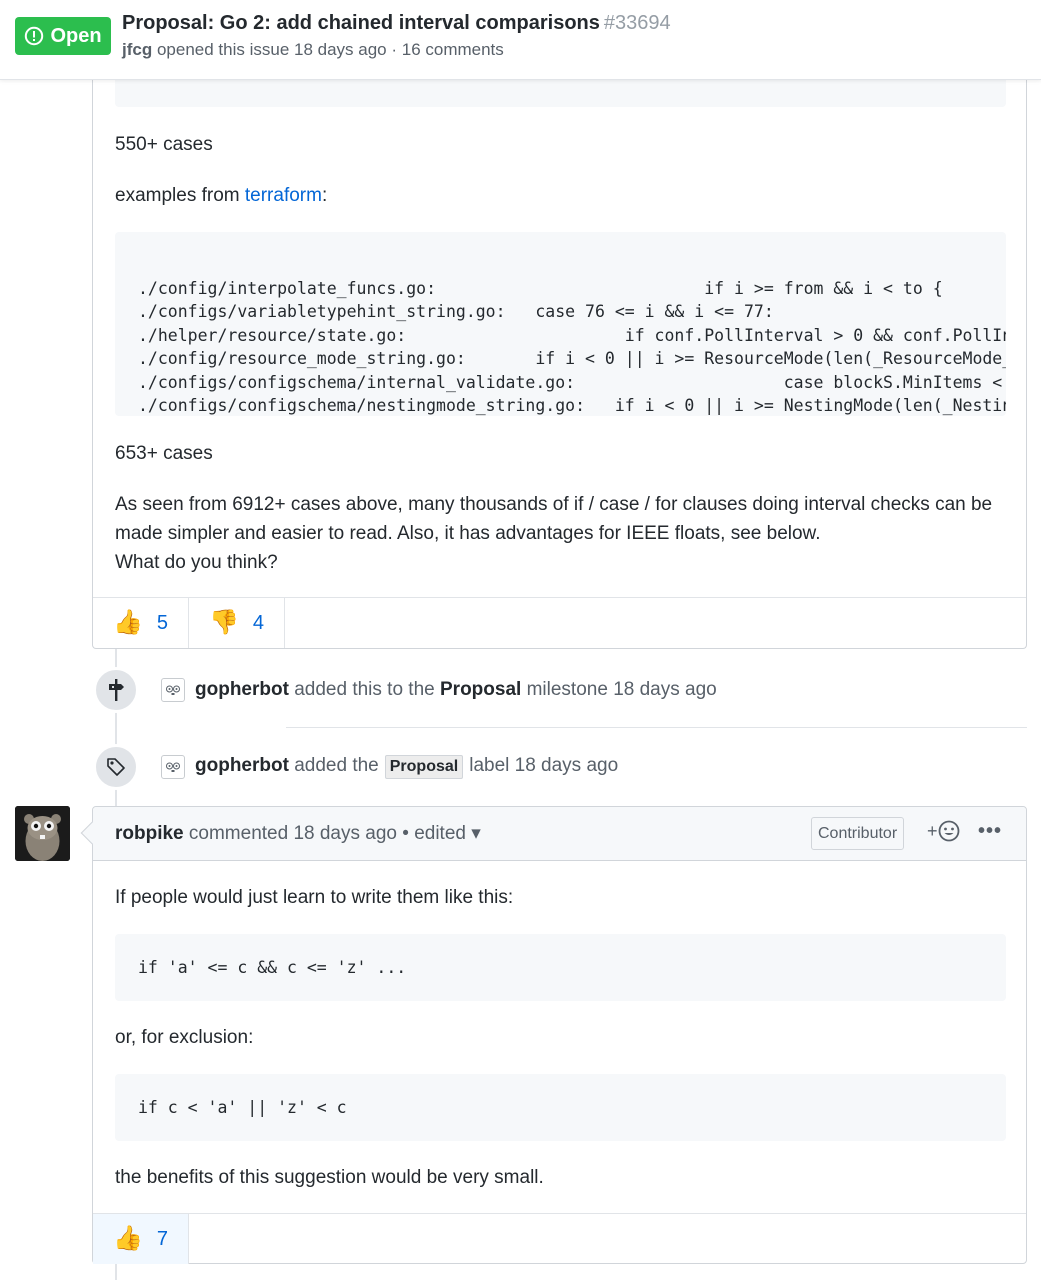 The image size is (1041, 1280). I want to click on reaction-count: 7, so click(162, 1238).